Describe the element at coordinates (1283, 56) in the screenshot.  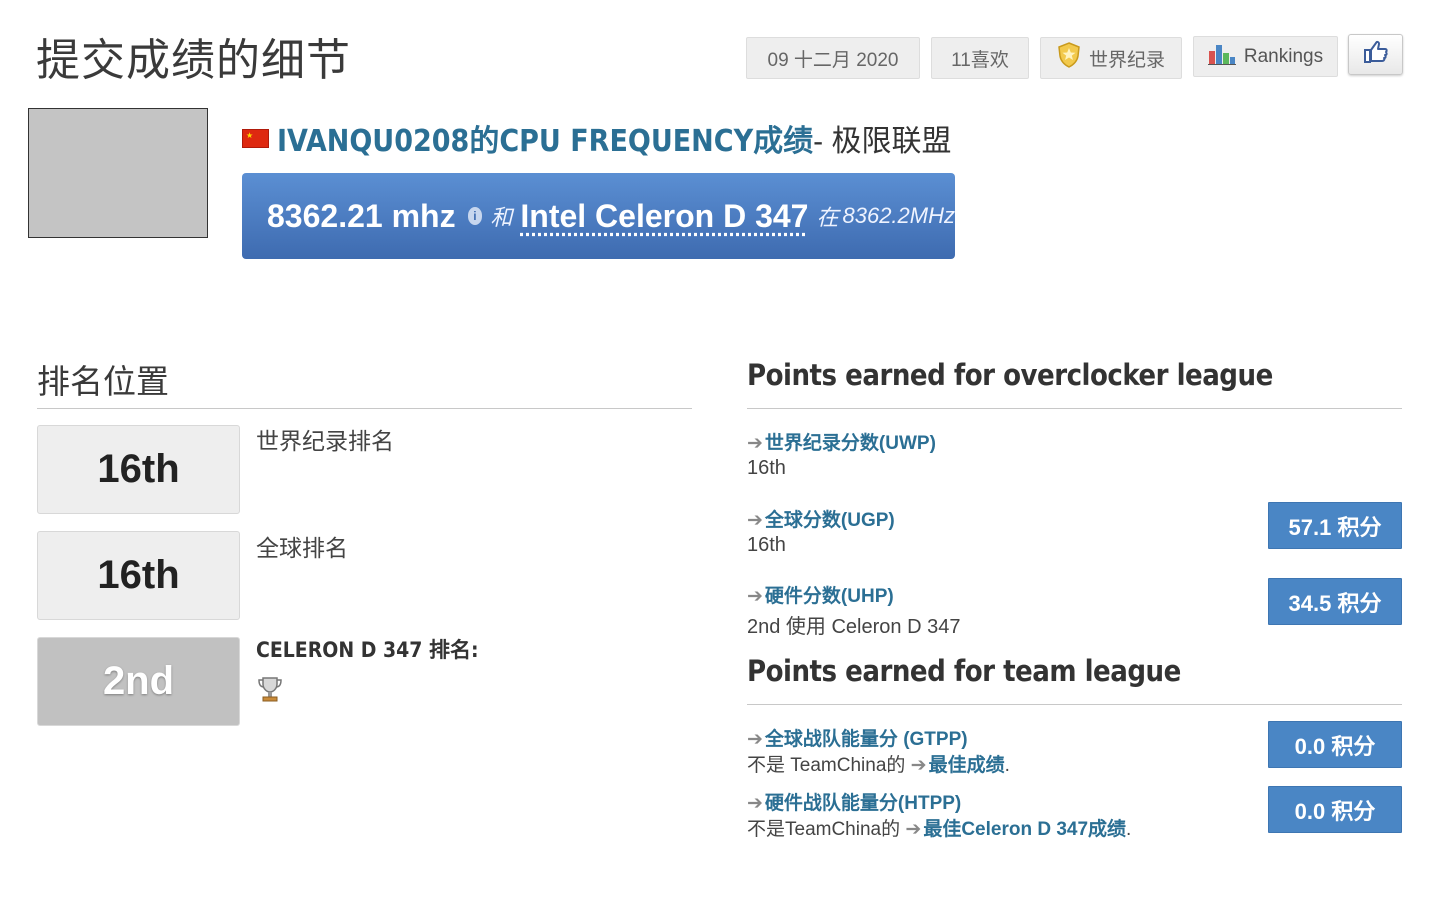
I see `rankings-label: Rankings` at that location.